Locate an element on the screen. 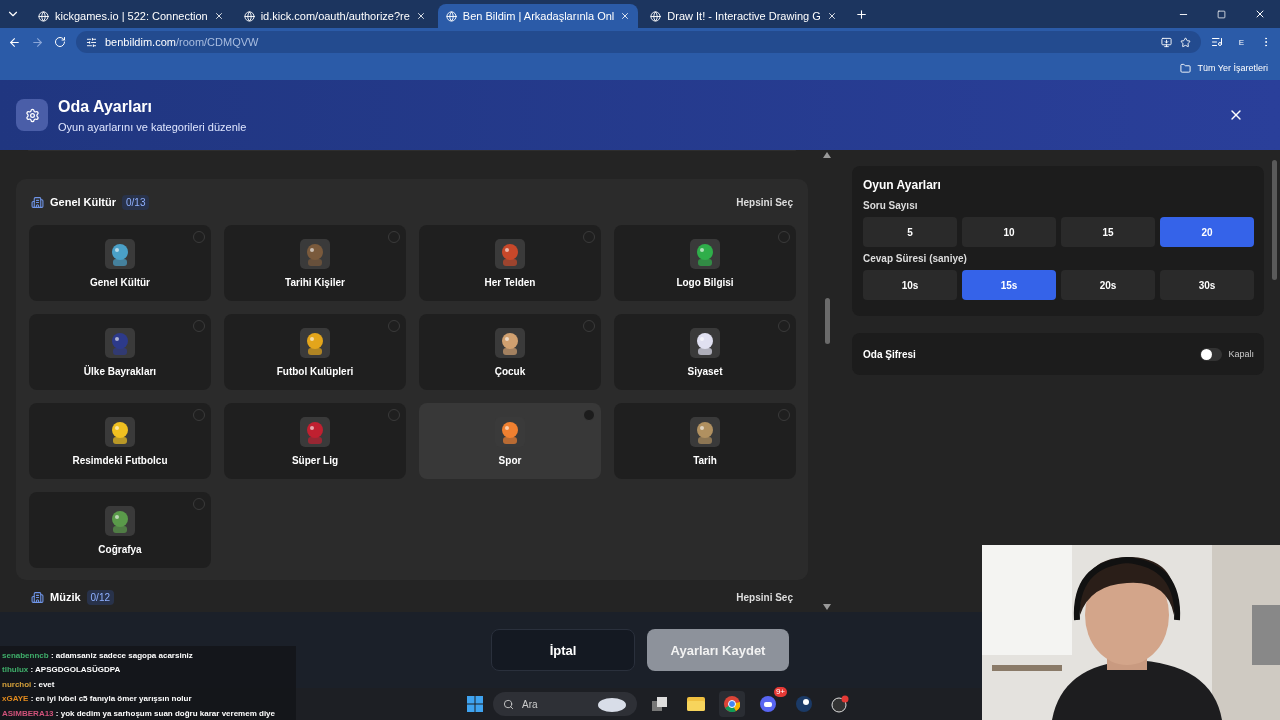  category-tile: Logo Bilgisi is located at coordinates (705, 263).